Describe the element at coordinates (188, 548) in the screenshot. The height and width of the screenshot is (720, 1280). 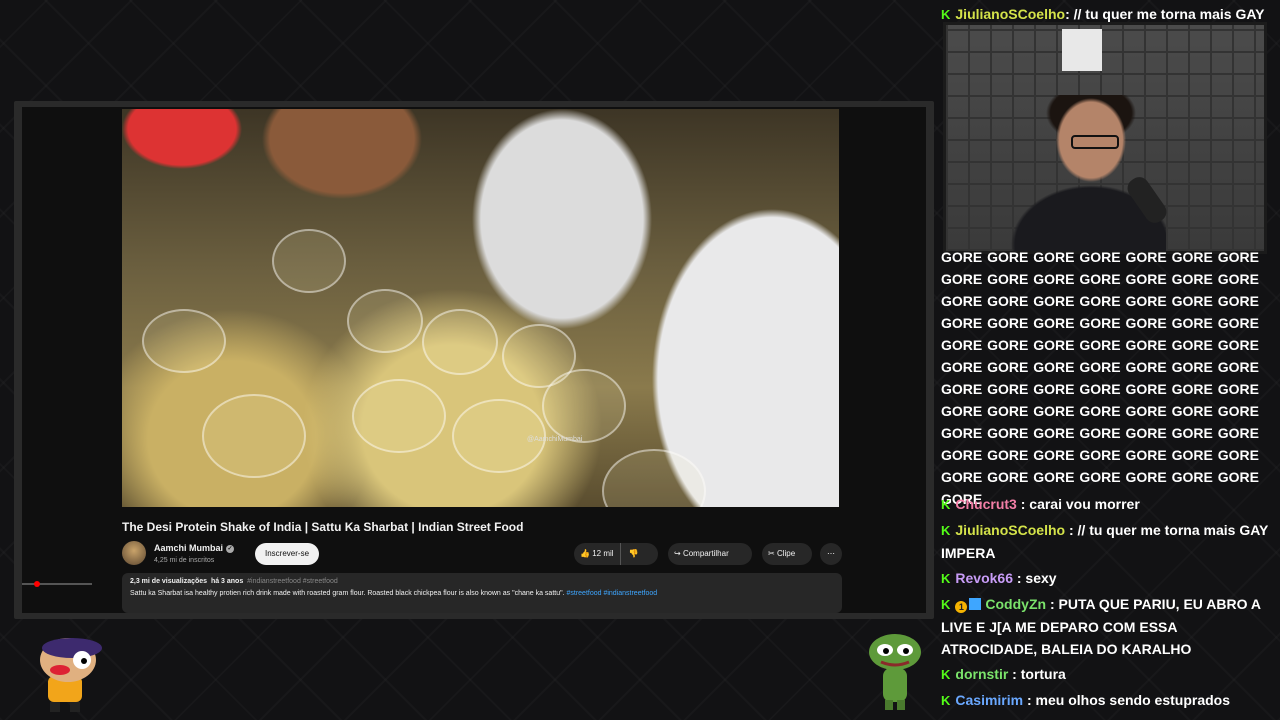
I see `channel-name-label: Aamchi Mumbai` at that location.